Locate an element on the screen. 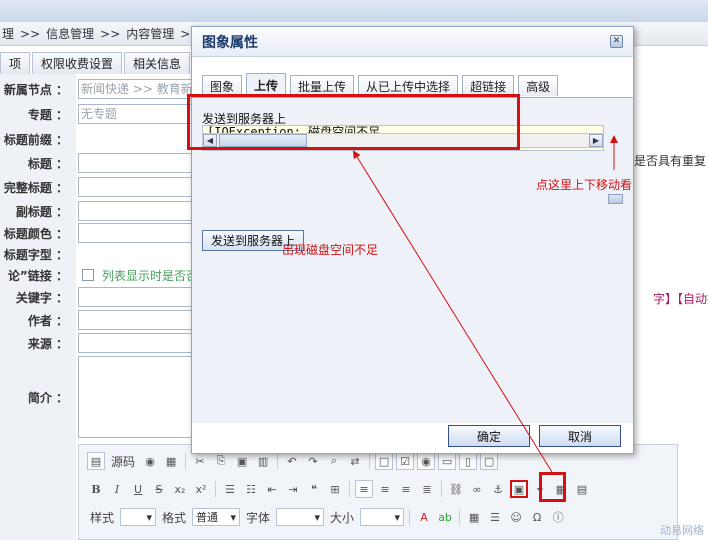 The height and width of the screenshot is (540, 708). redo-icon: ↷ is located at coordinates (313, 461).